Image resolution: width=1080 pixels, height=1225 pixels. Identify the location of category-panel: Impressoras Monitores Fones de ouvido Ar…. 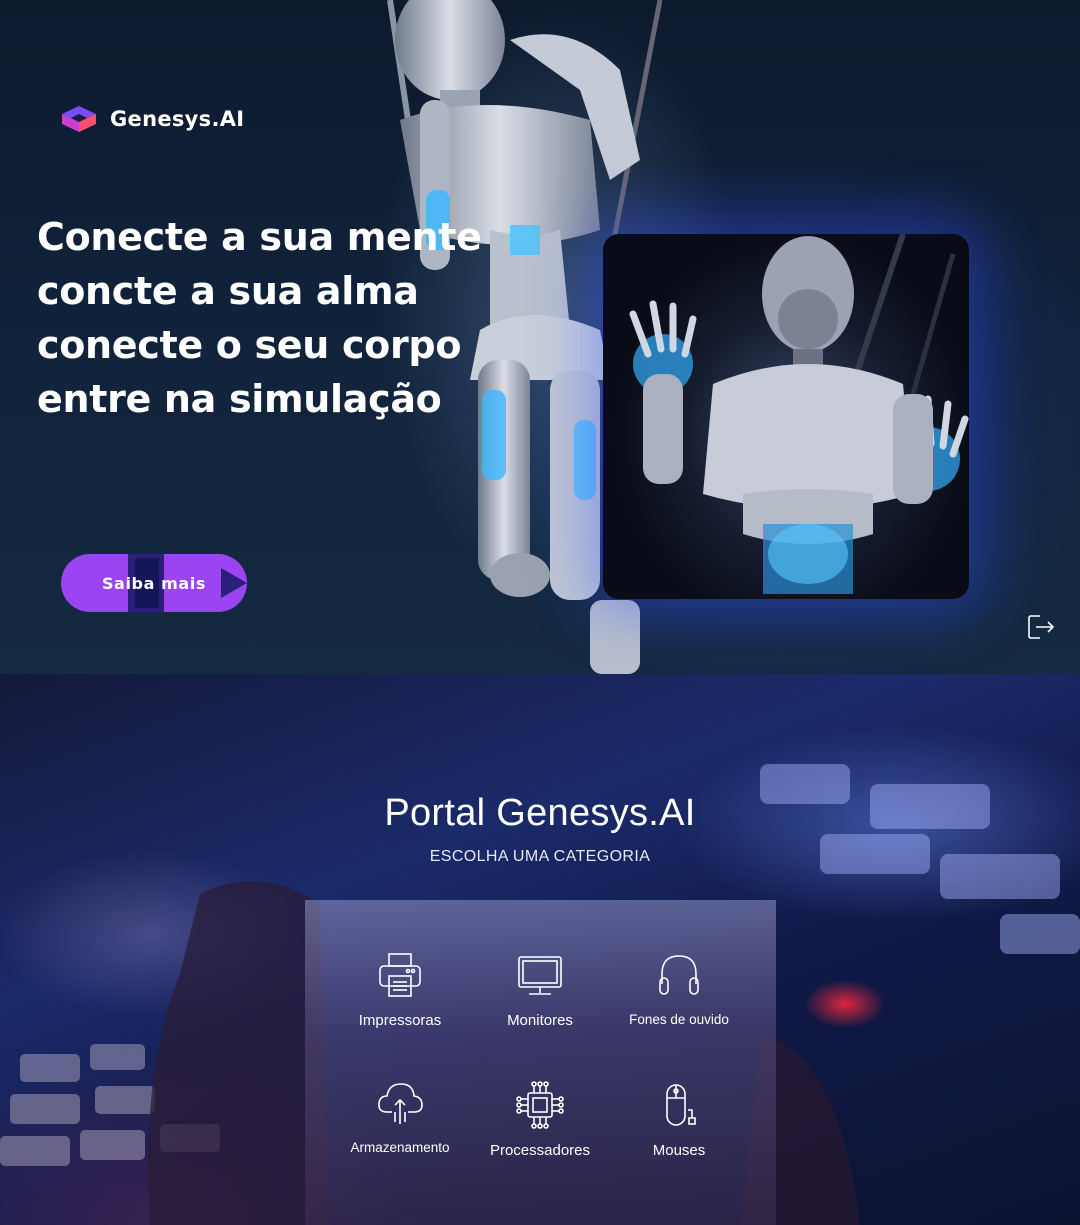
(540, 1062).